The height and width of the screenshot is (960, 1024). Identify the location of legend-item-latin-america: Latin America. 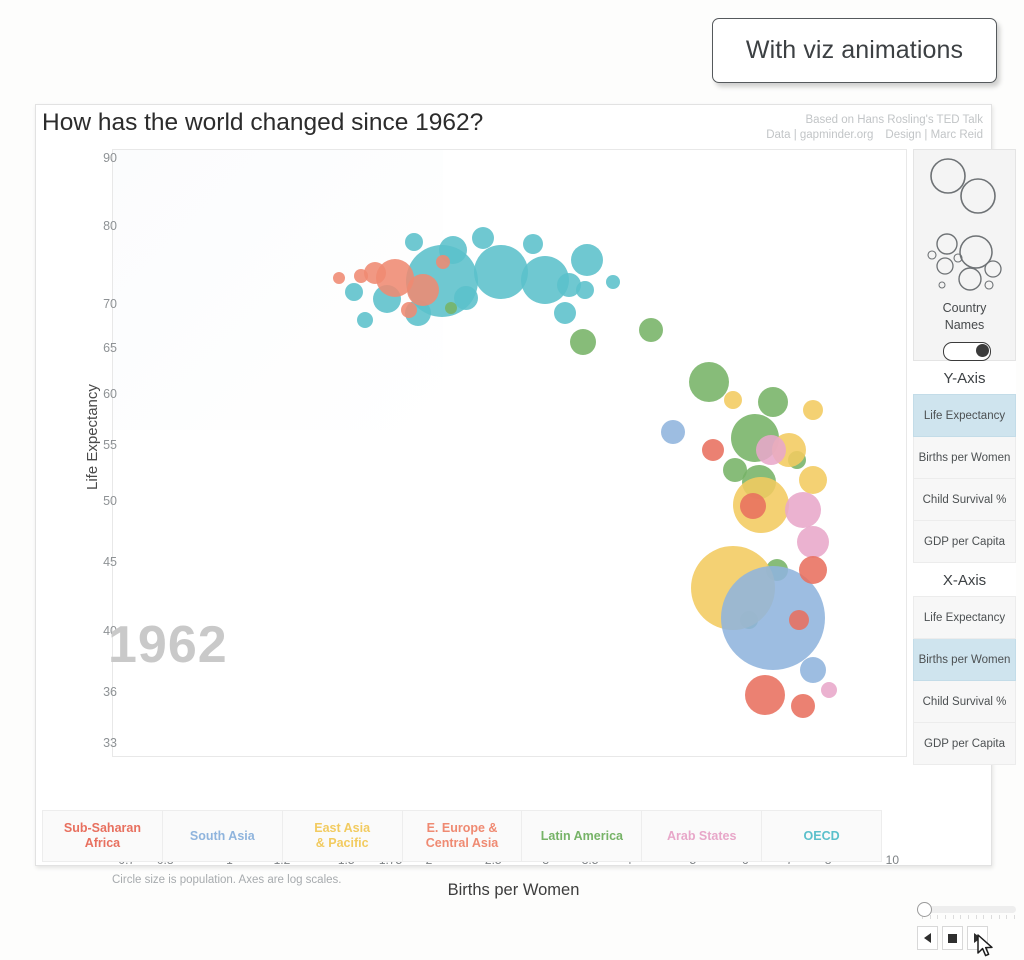
(582, 836).